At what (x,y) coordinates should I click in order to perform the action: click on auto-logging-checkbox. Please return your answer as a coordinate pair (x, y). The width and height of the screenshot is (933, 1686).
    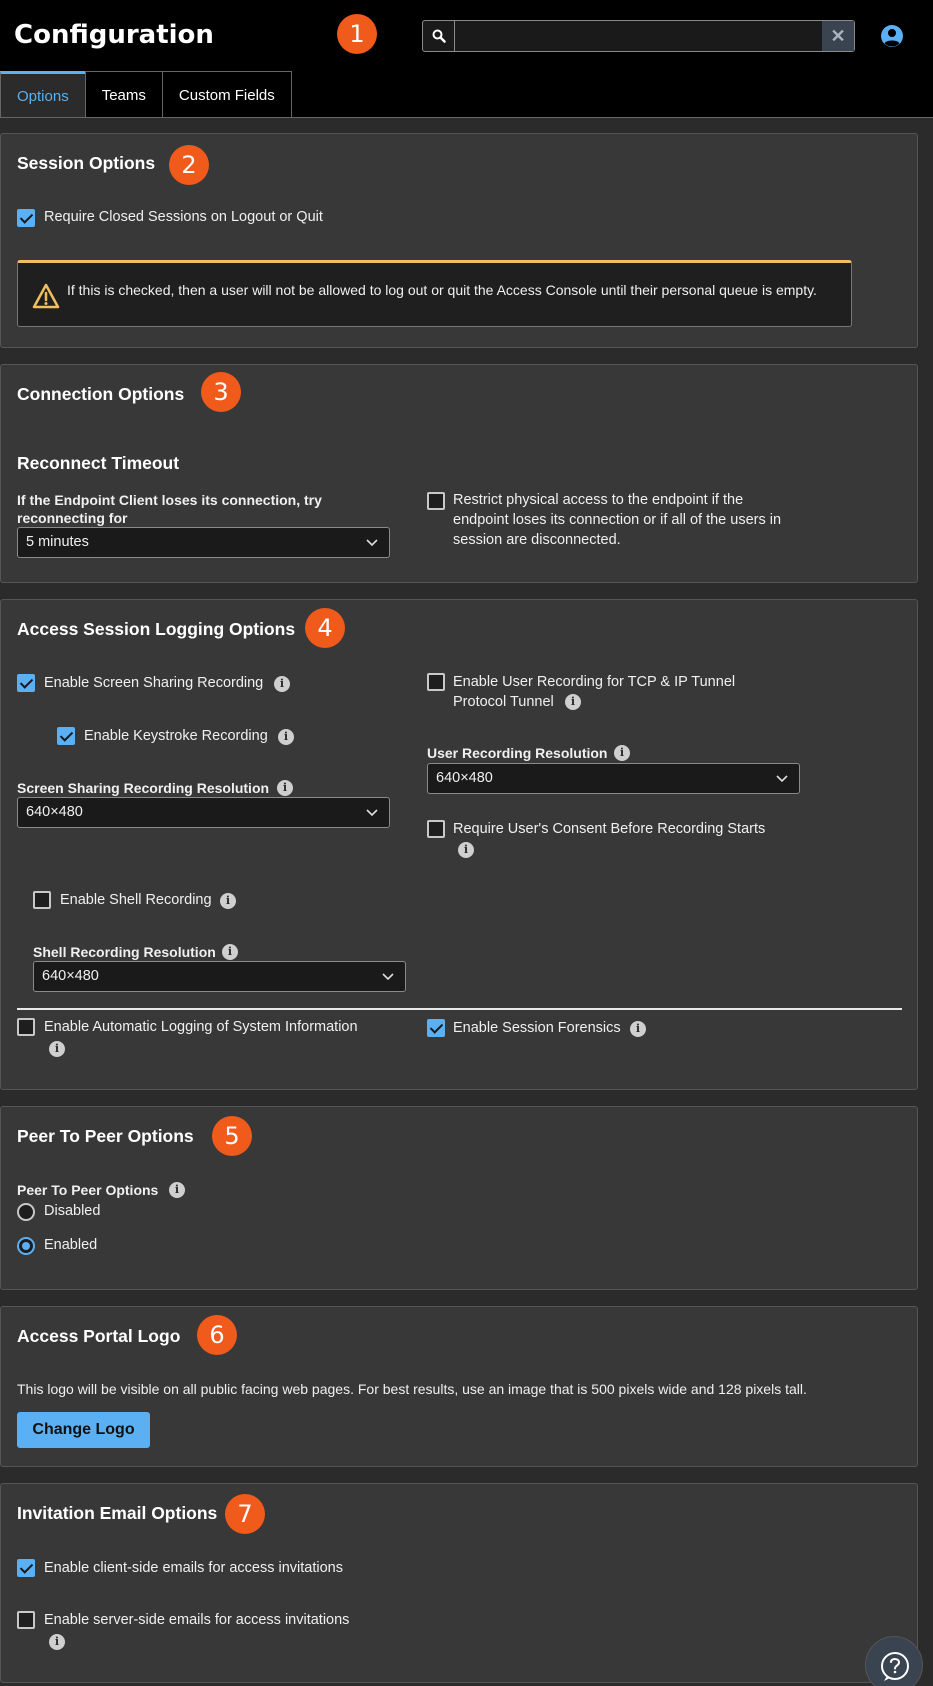
    Looking at the image, I should click on (26, 1027).